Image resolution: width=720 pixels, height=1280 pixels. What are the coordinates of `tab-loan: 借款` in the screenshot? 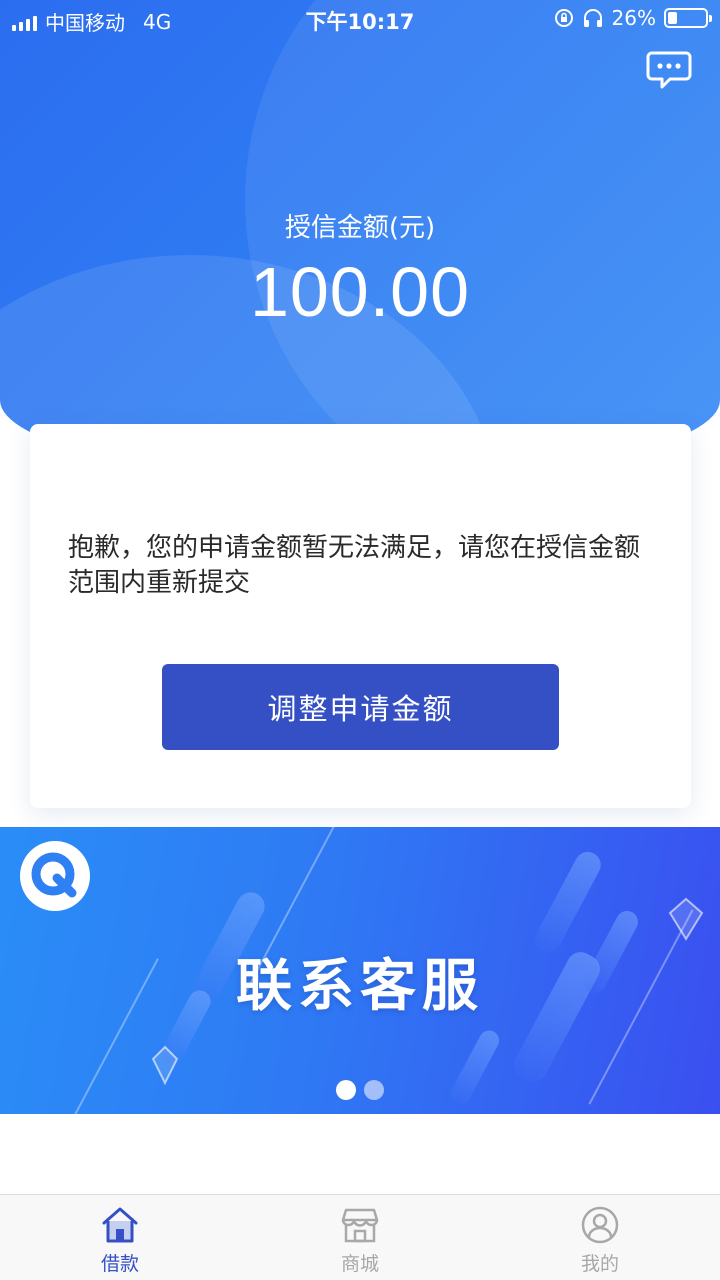 It's located at (120, 1237).